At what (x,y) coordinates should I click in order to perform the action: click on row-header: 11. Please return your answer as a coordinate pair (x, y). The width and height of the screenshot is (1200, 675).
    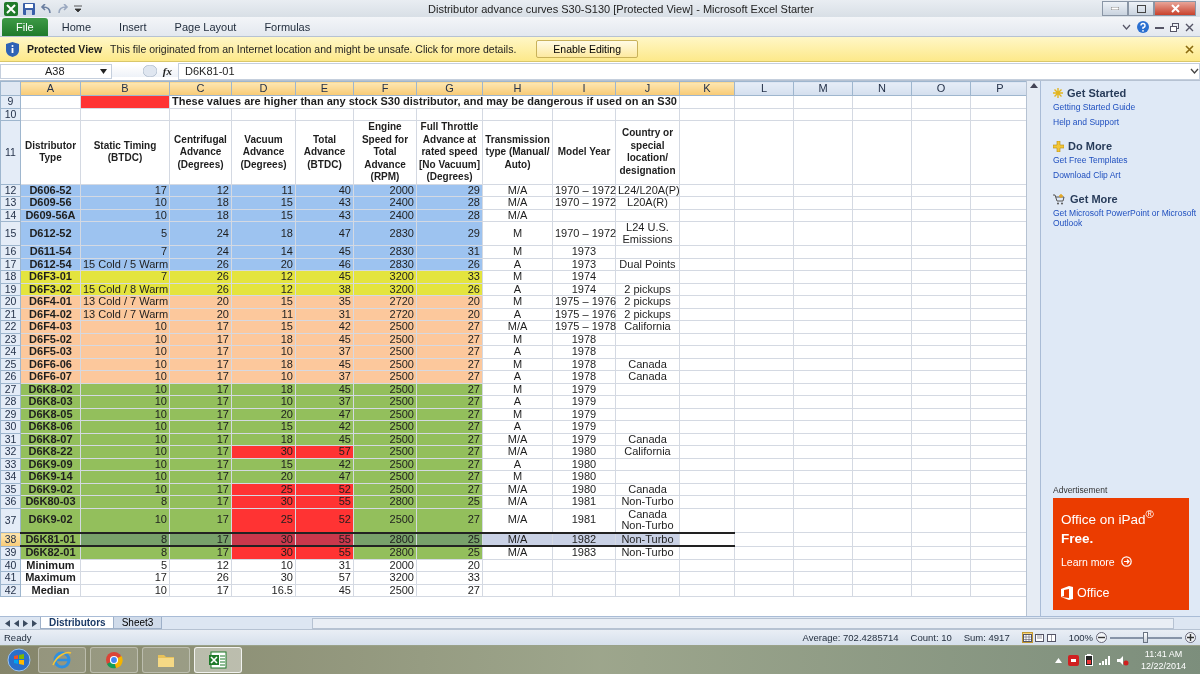
    Looking at the image, I should click on (10, 152).